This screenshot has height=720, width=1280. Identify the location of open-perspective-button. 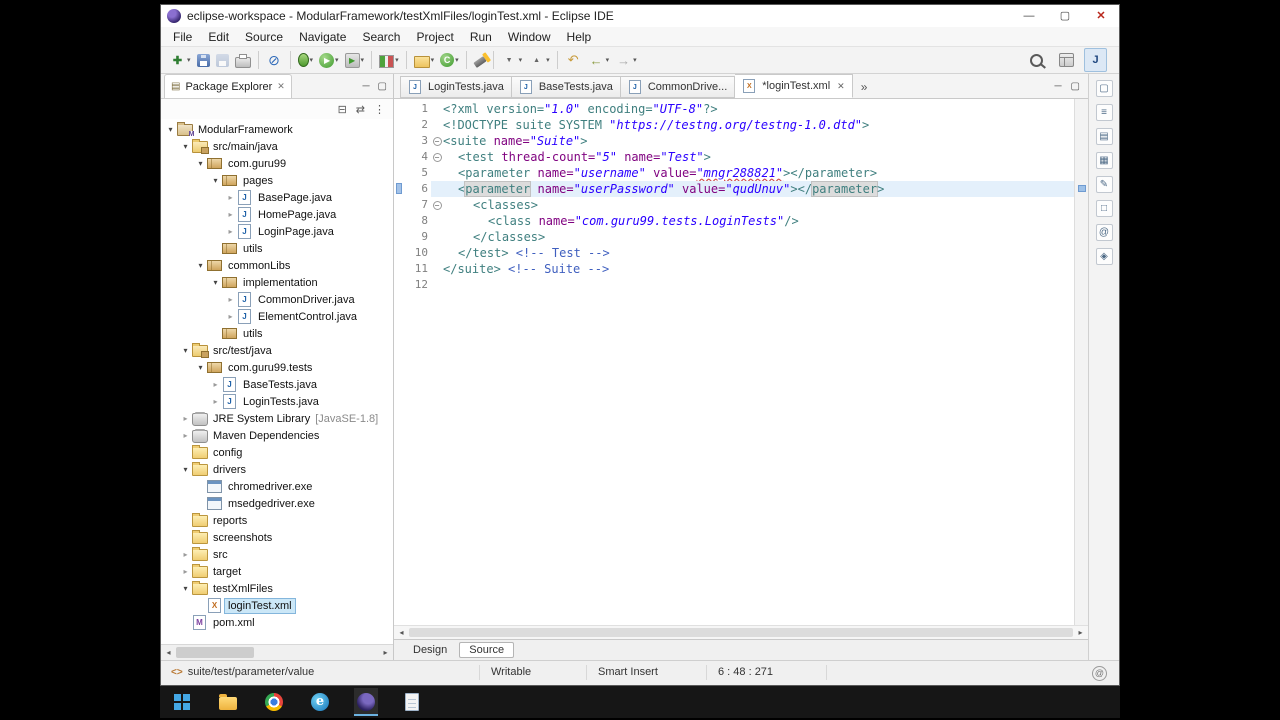
(1066, 60).